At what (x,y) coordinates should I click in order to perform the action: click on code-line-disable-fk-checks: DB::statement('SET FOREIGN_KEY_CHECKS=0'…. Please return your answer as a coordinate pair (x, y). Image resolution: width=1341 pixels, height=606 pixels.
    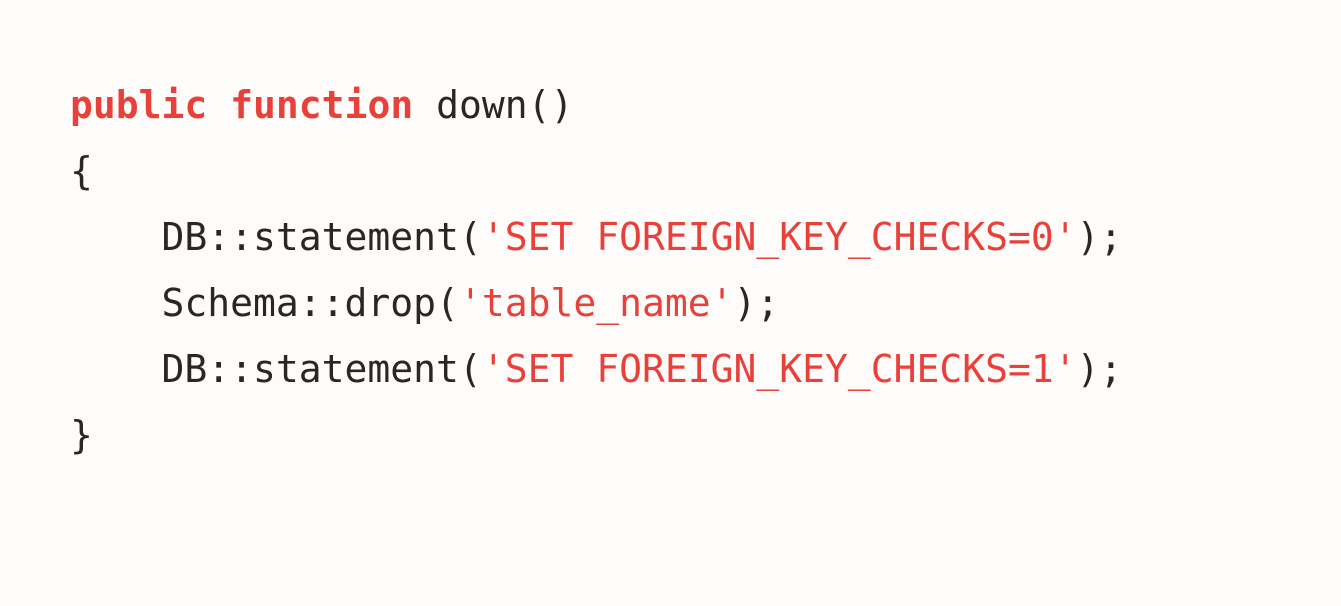
    Looking at the image, I should click on (596, 237).